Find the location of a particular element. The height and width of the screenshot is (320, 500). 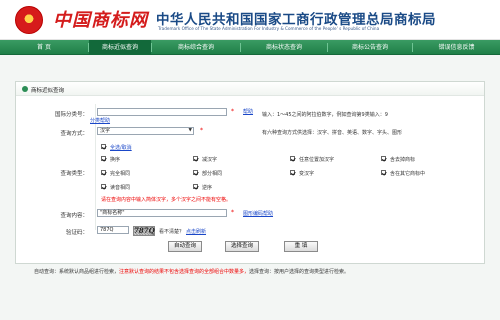

emblem-star: ★ is located at coordinates (29, 20).